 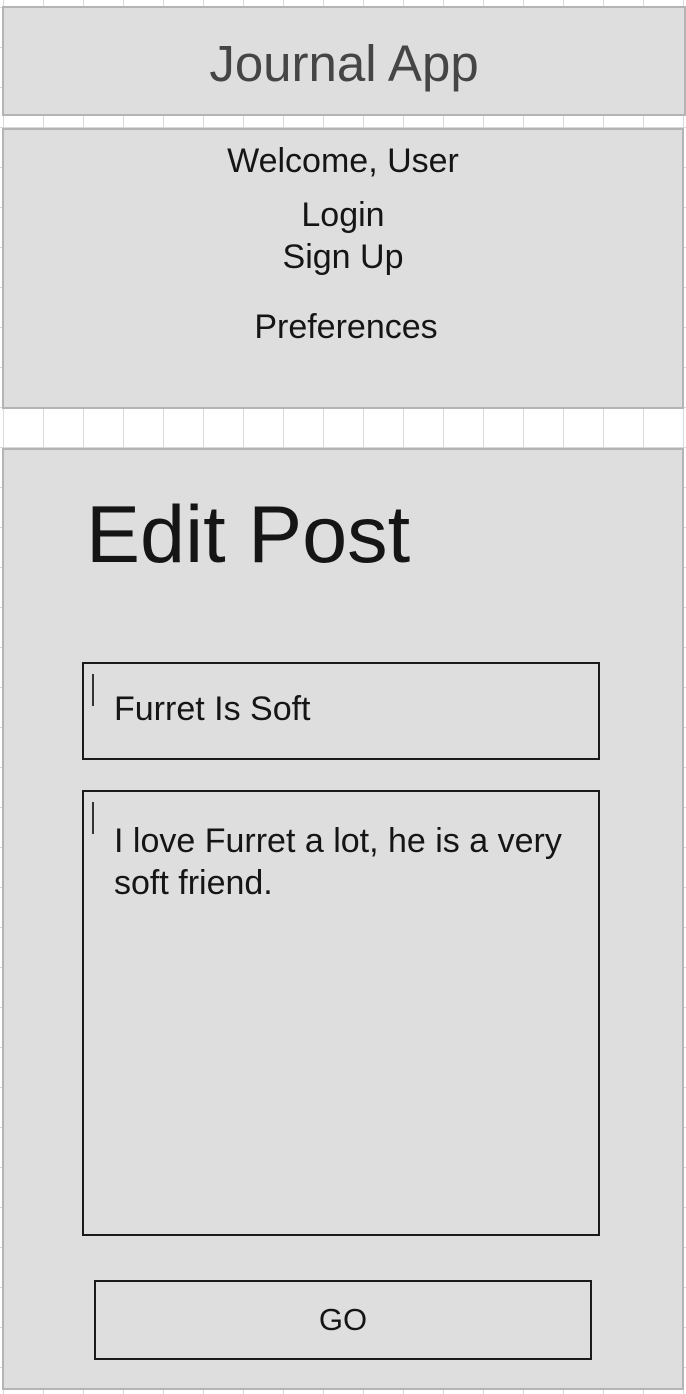 What do you see at coordinates (343, 215) in the screenshot?
I see `login-link: Login` at bounding box center [343, 215].